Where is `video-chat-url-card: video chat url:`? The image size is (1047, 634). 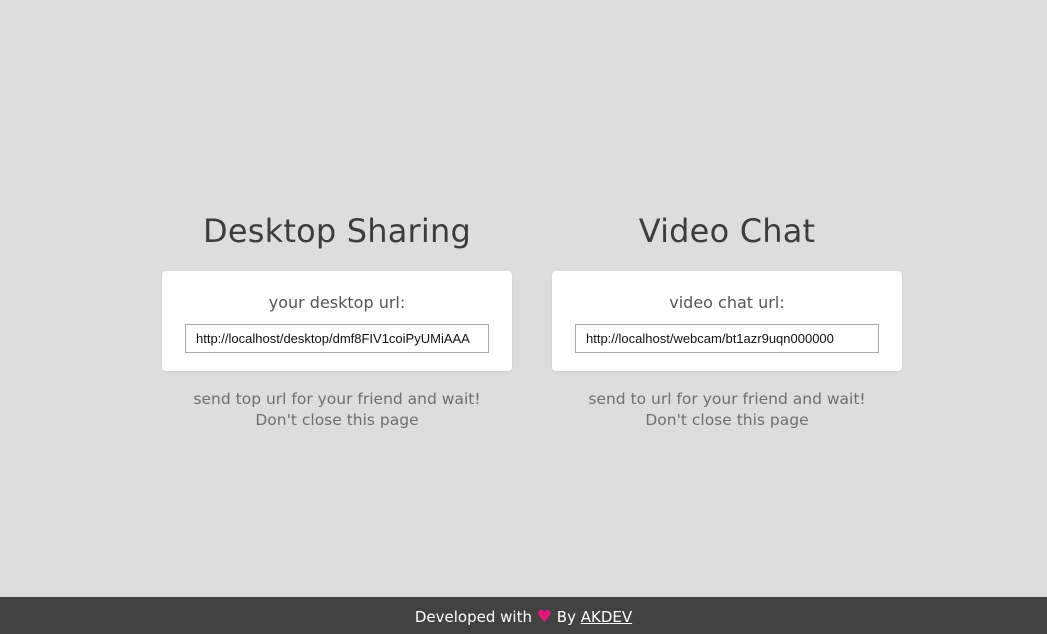
video-chat-url-card: video chat url: is located at coordinates (727, 321).